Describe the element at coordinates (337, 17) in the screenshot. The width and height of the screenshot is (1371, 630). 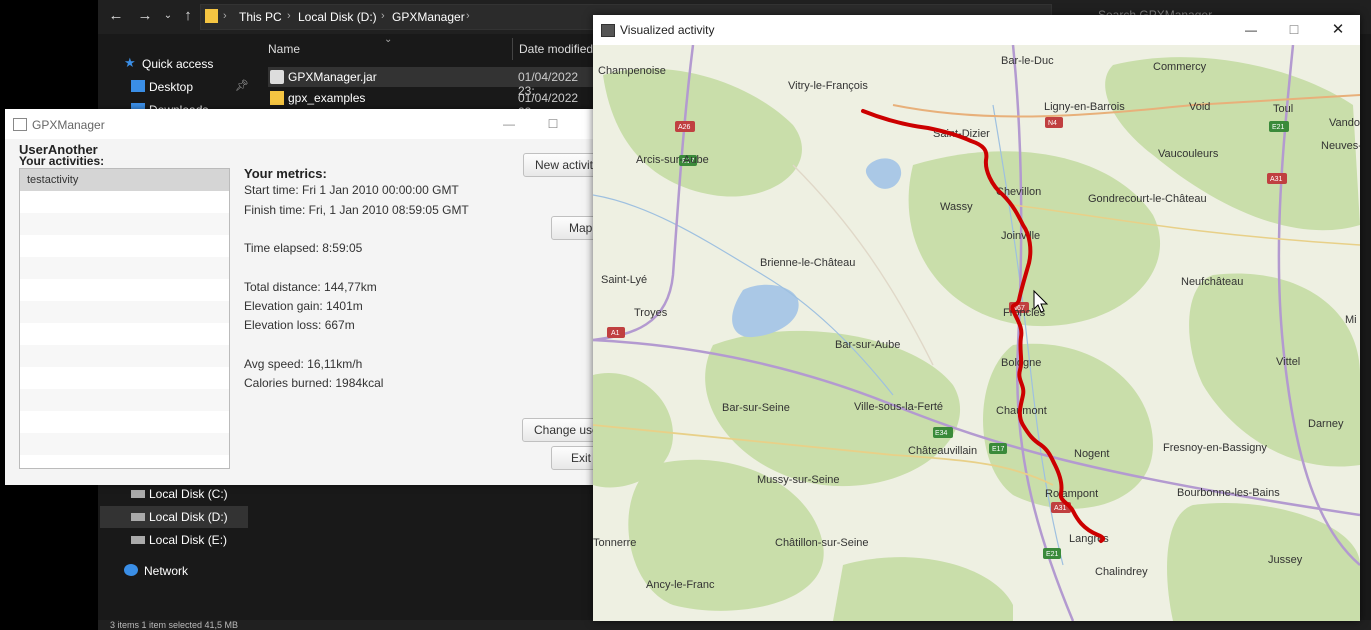
I see `breadcrumb-local-disk-d: Local Disk (D:)` at that location.